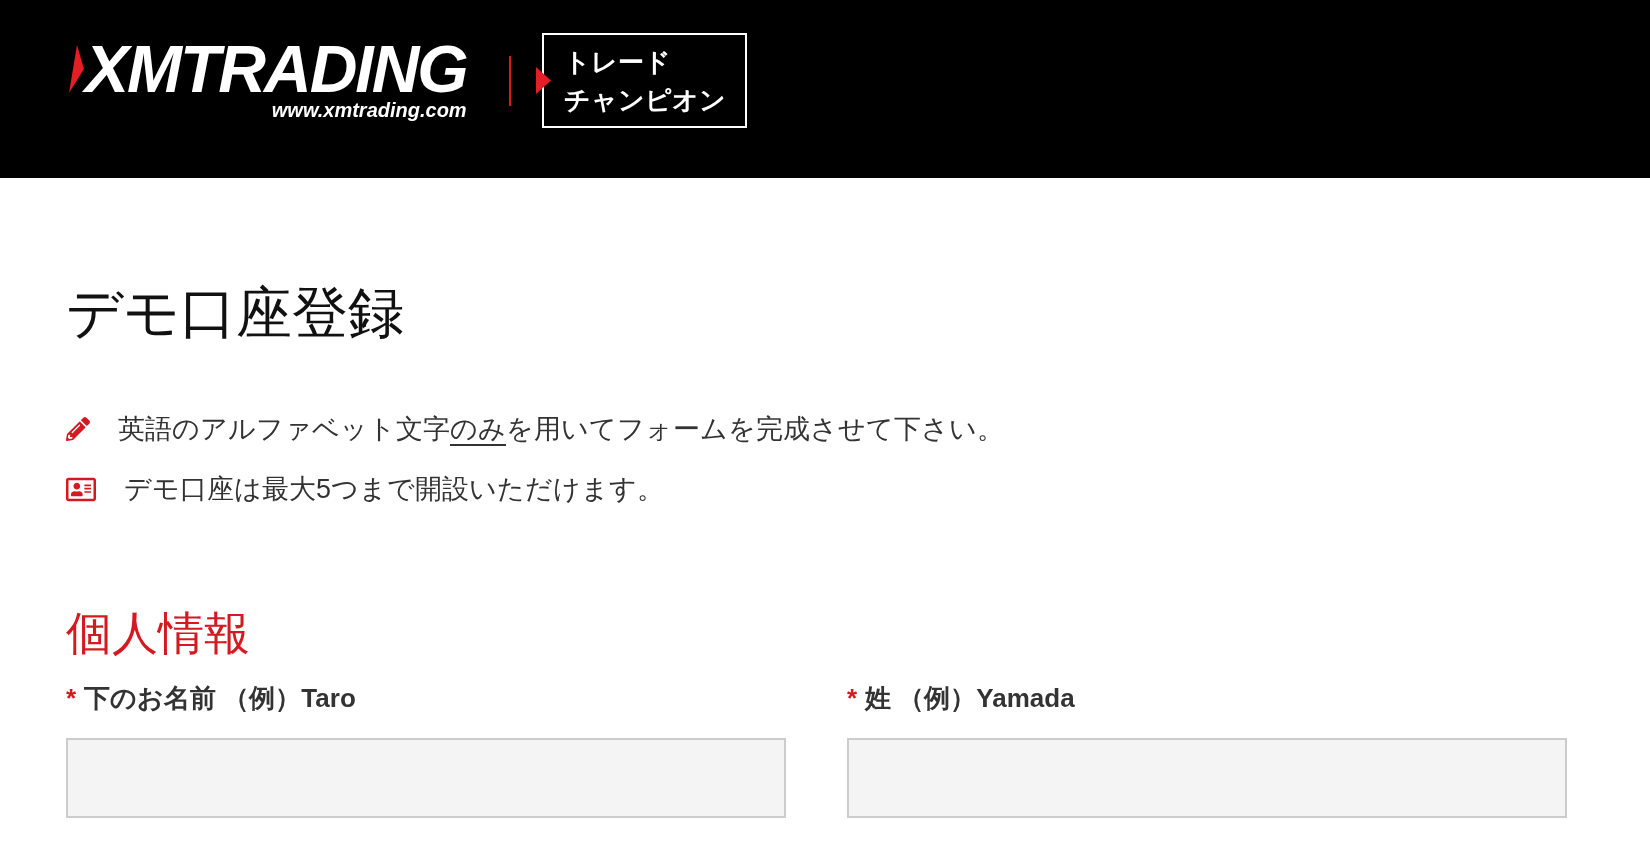 The image size is (1650, 842). Describe the element at coordinates (369, 109) in the screenshot. I see `logo-url: www.xmtrading.com` at that location.